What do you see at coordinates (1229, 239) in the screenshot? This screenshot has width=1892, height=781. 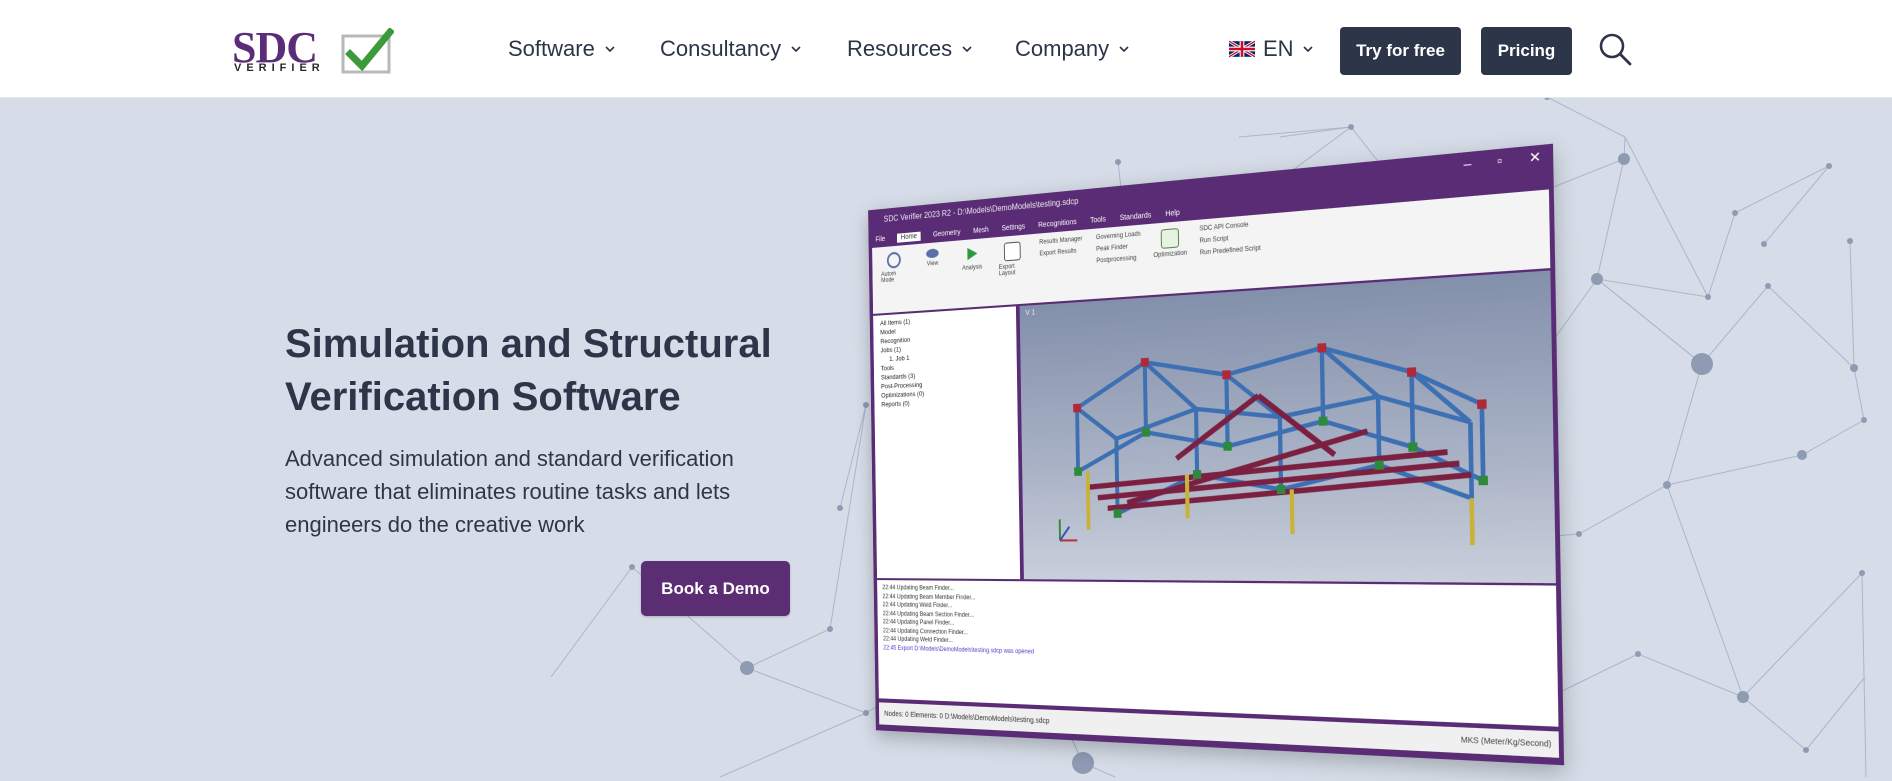 I see `ribbon-list-item: Run Script` at bounding box center [1229, 239].